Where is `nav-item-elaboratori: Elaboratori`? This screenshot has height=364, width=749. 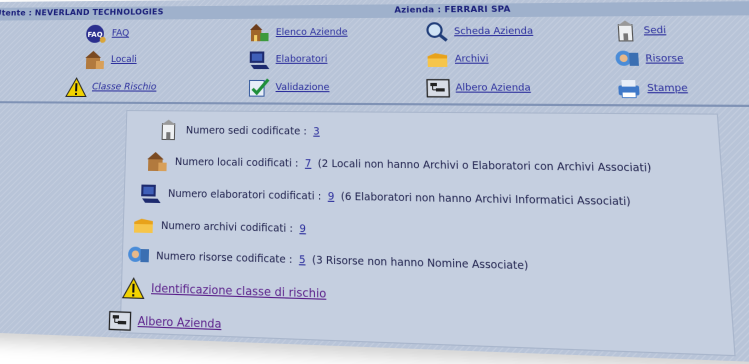 nav-item-elaboratori: Elaboratori is located at coordinates (288, 59).